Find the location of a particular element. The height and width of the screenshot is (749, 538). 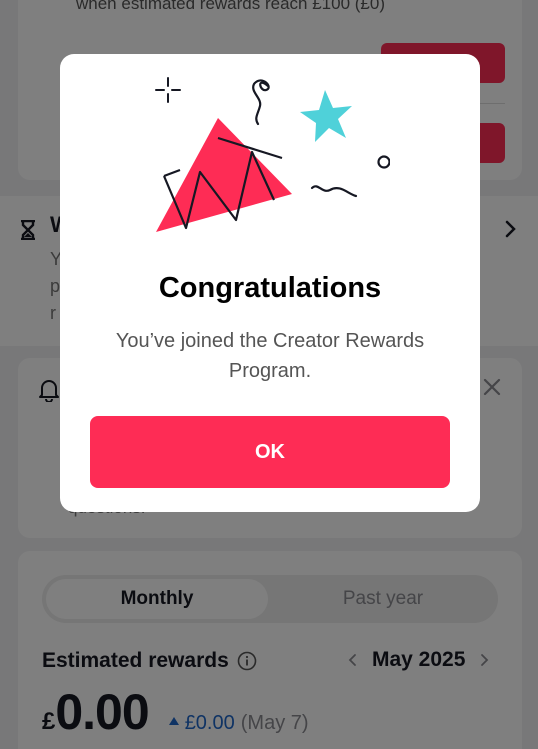

sparkle-icon is located at coordinates (168, 90).